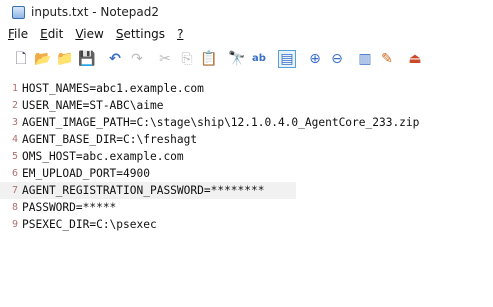  I want to click on open-folder-icon: 📂, so click(43, 59).